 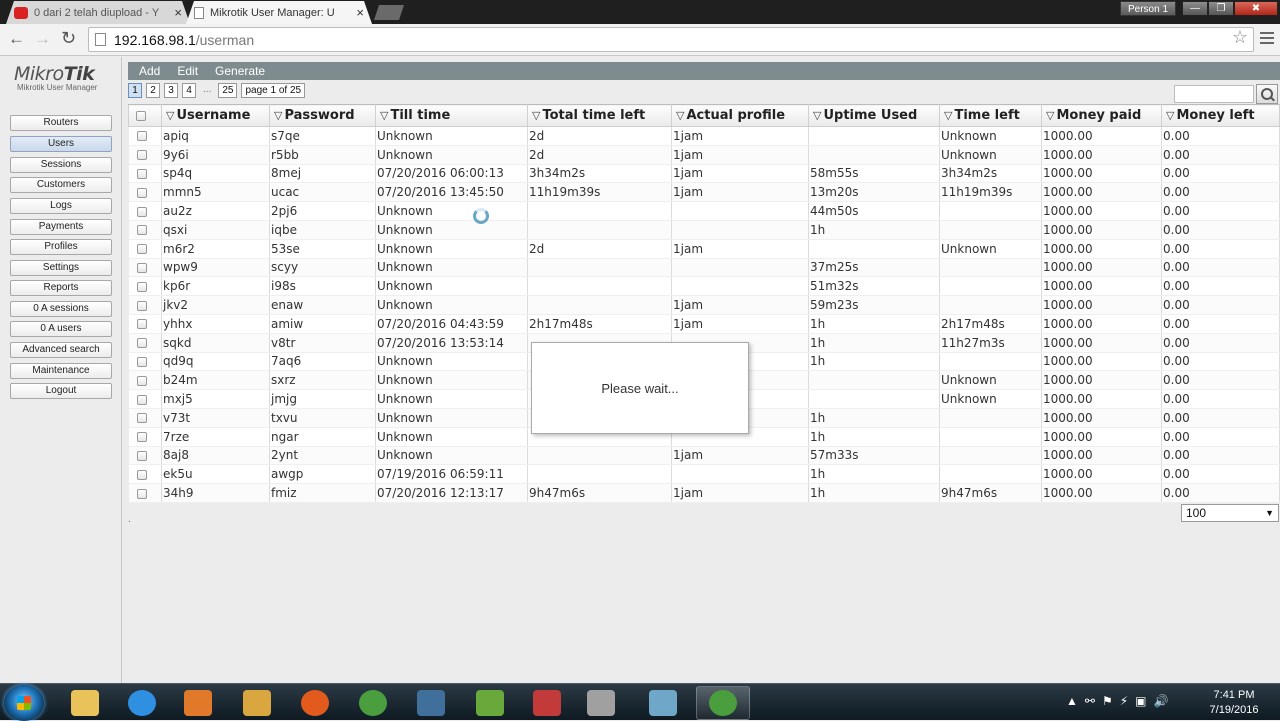 I want to click on table-row: 9y6i r5bb Unknown 2d 1jam Unknown 1000.00 0.00, so click(x=704, y=155).